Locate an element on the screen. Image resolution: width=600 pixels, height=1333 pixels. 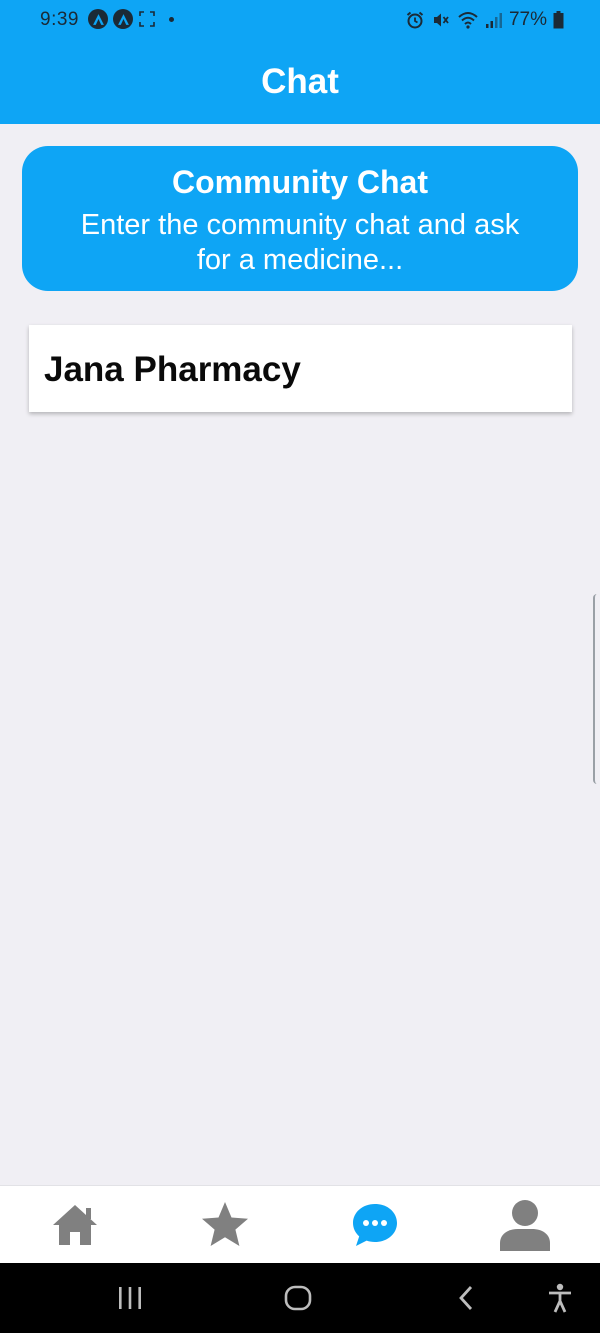
system-nav-bar is located at coordinates (300, 1298).